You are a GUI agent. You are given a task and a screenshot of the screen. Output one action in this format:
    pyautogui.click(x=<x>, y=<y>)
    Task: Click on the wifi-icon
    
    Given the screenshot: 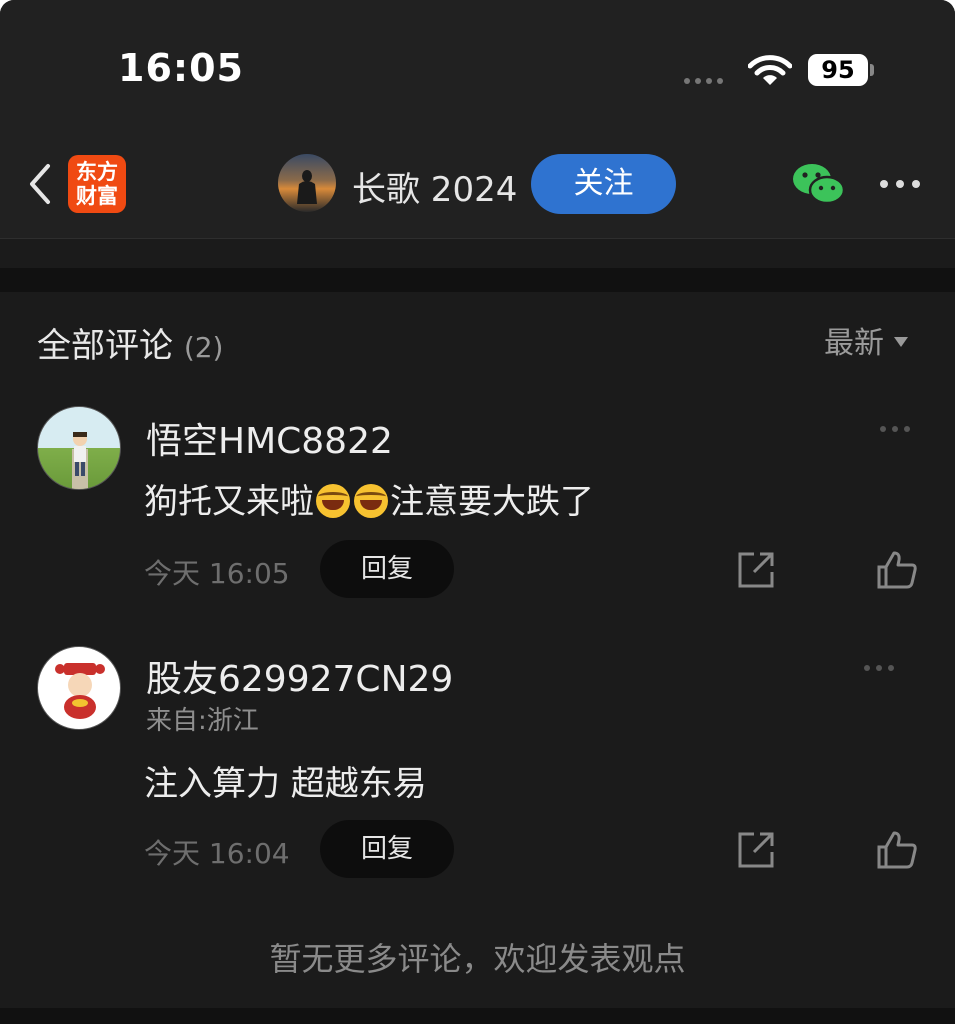 What is the action you would take?
    pyautogui.click(x=770, y=70)
    